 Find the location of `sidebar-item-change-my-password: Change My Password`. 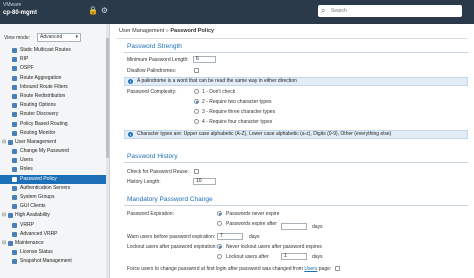

sidebar-item-change-my-password: Change My Password is located at coordinates (54, 151).